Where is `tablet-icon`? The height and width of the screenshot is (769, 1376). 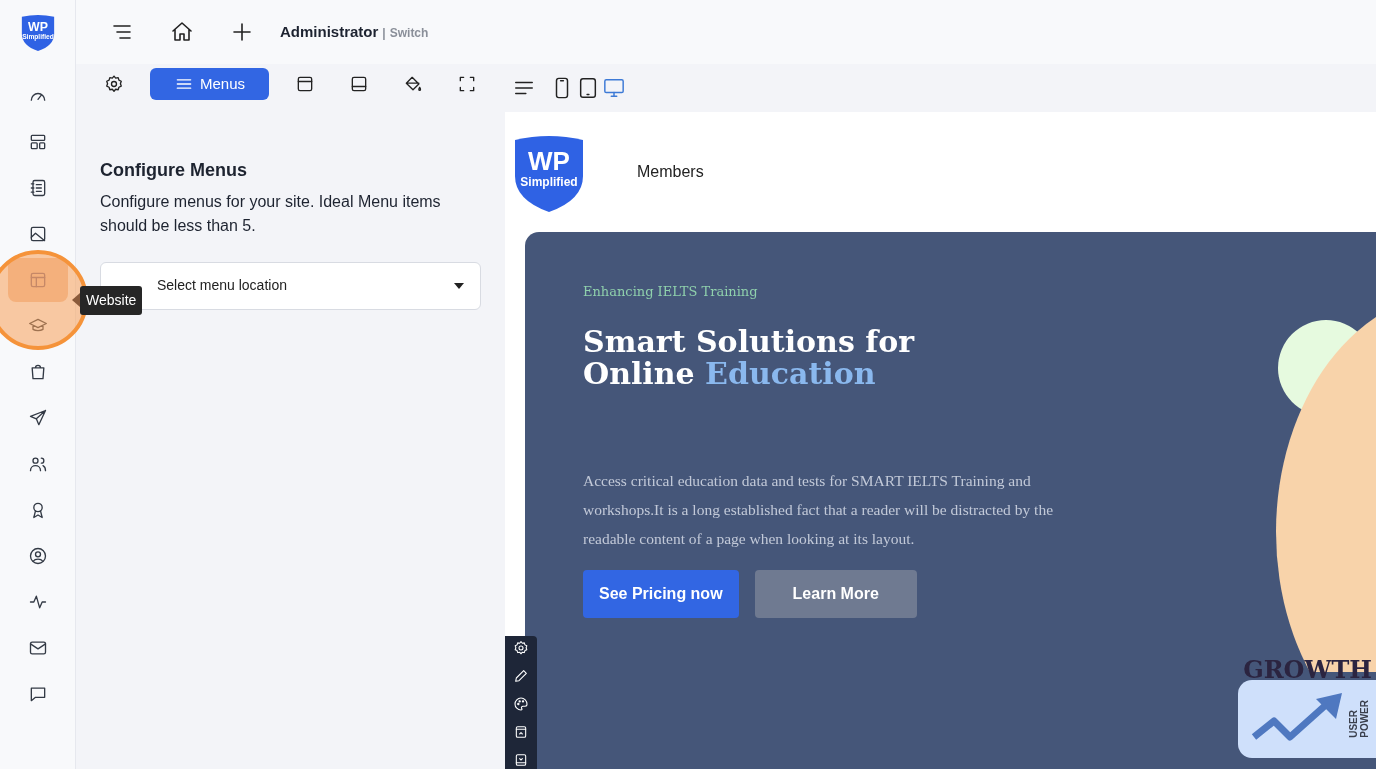
tablet-icon is located at coordinates (588, 88).